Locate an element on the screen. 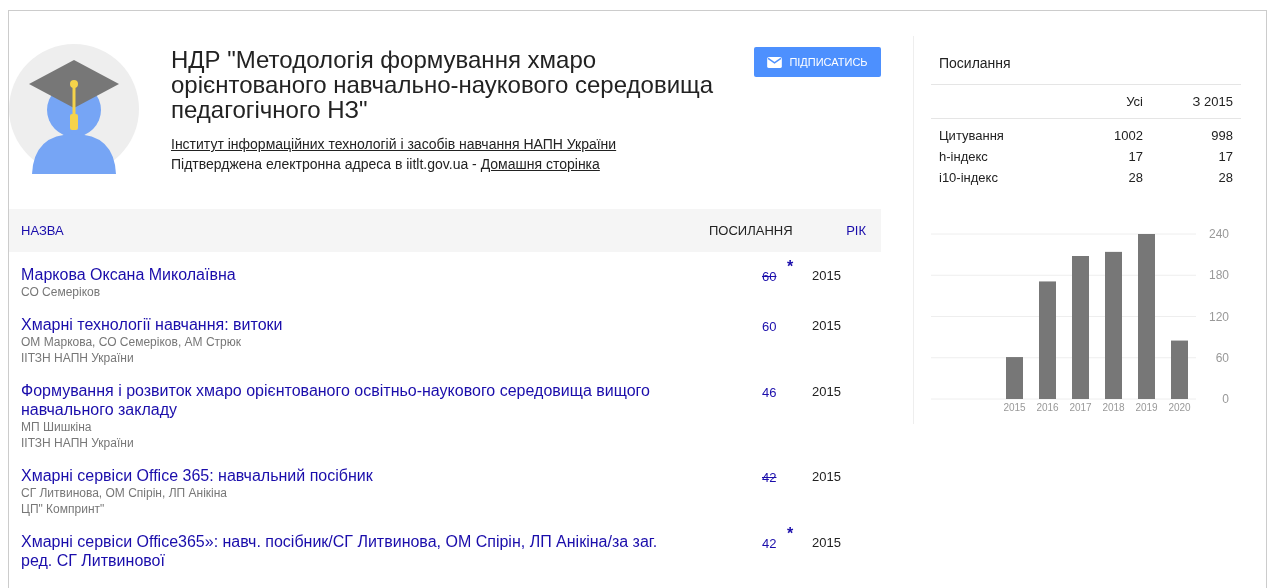 This screenshot has height=588, width=1271. x-tick-label: 2018 is located at coordinates (1113, 407).